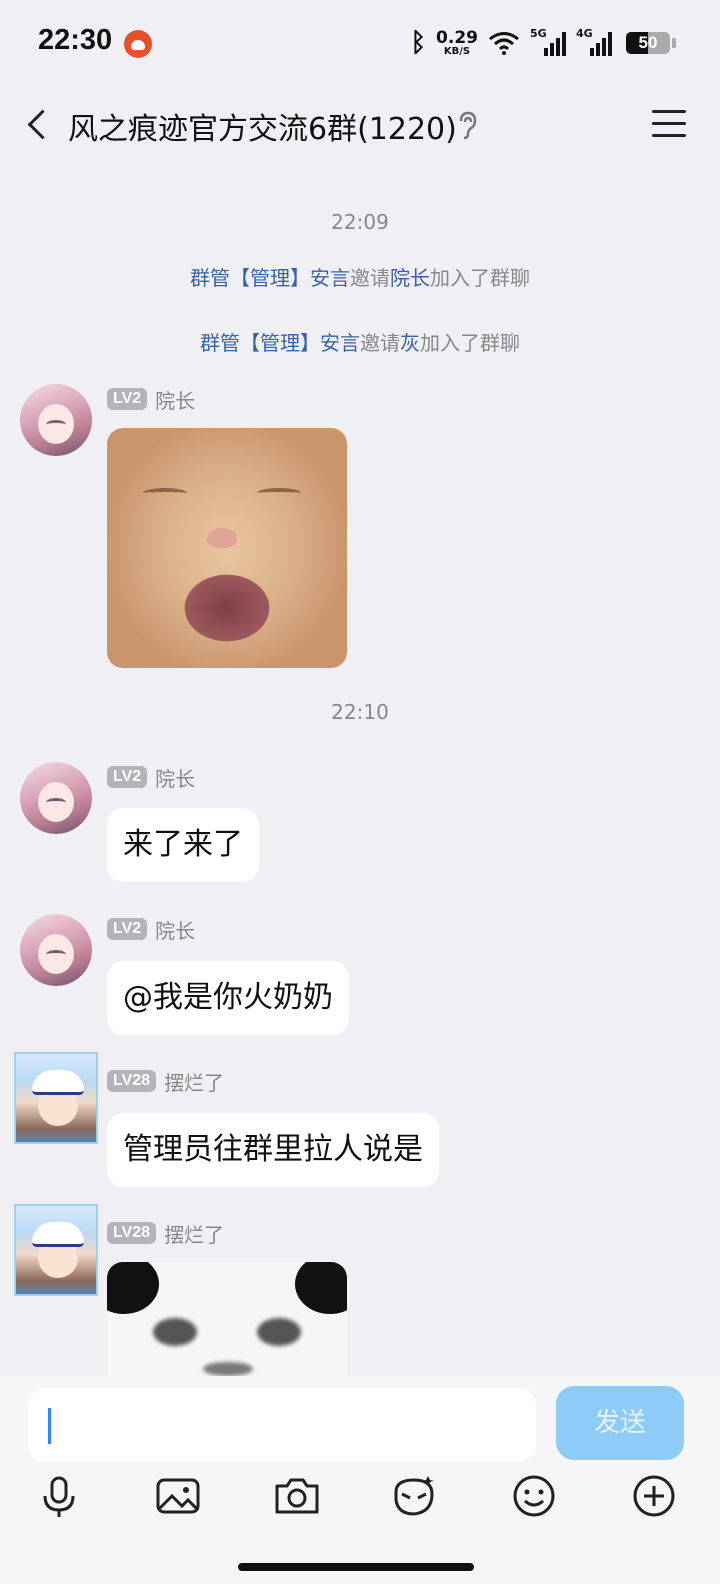  I want to click on status-icons: ᛒ 0.29 KB/S 5G 4G 50, so click(543, 43).